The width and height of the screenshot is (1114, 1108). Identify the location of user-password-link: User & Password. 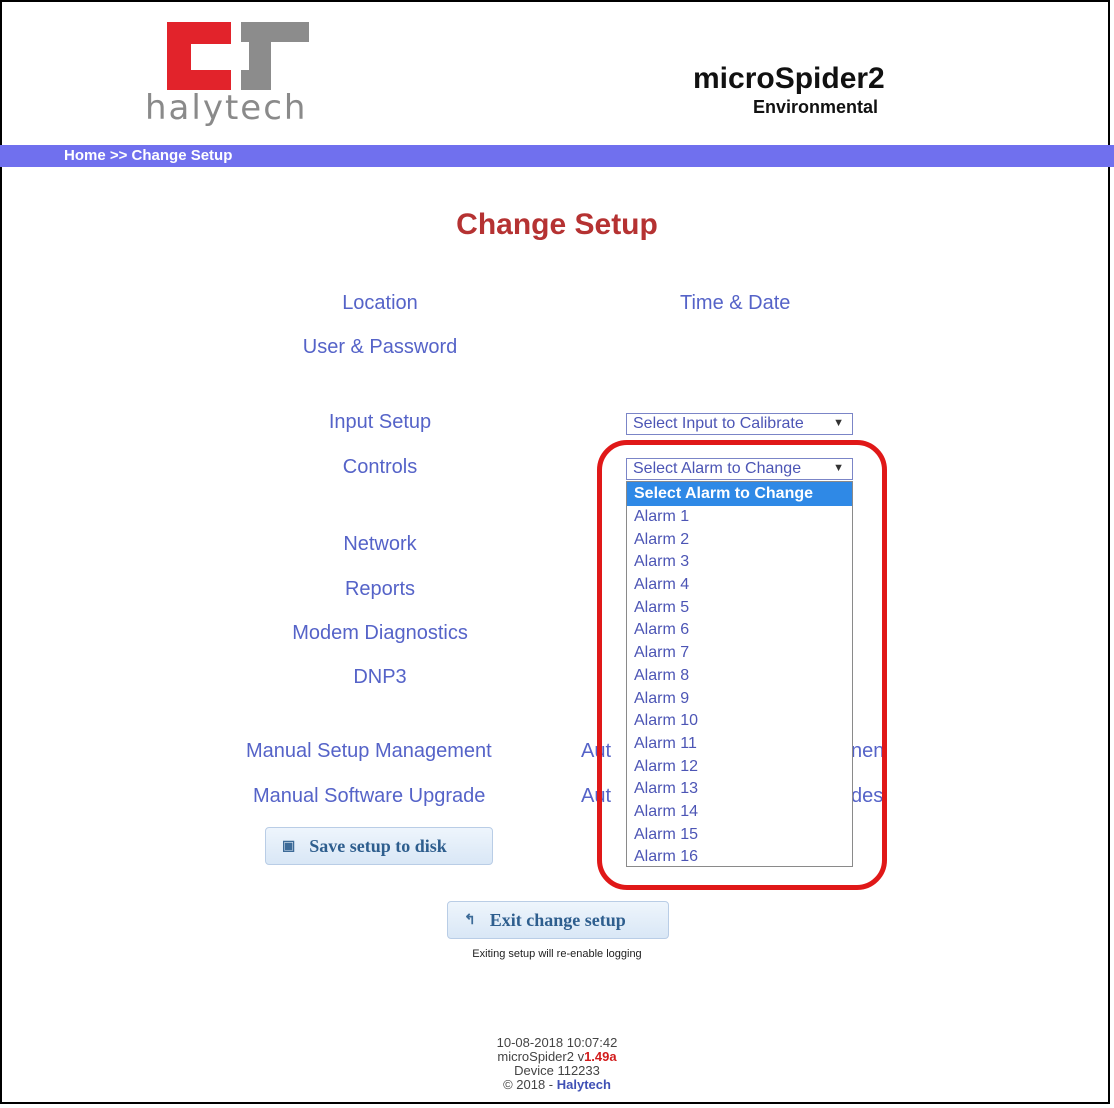
(380, 347).